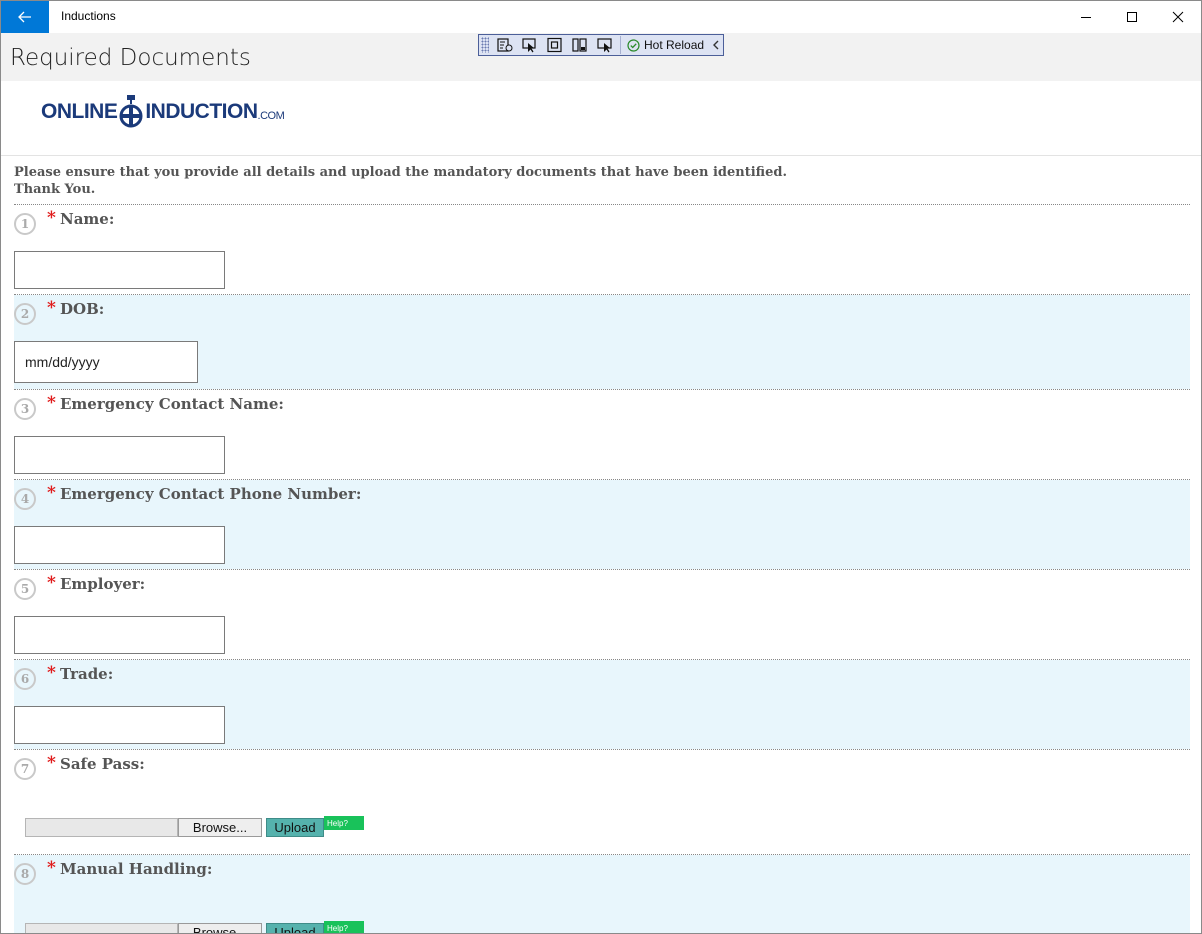 The width and height of the screenshot is (1202, 934). Describe the element at coordinates (485, 45) in the screenshot. I see `grip-icon` at that location.